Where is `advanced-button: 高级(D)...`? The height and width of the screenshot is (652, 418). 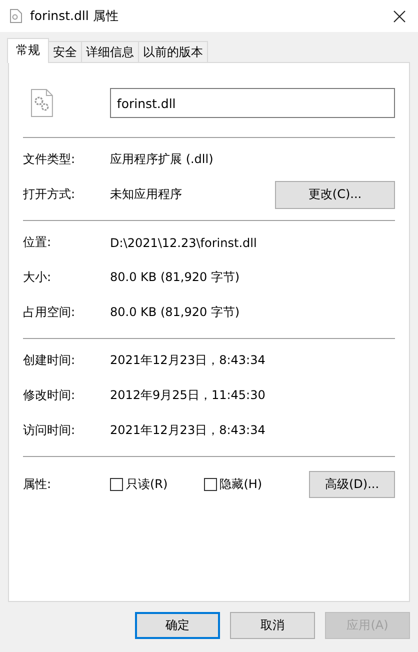 advanced-button: 高级(D)... is located at coordinates (352, 484).